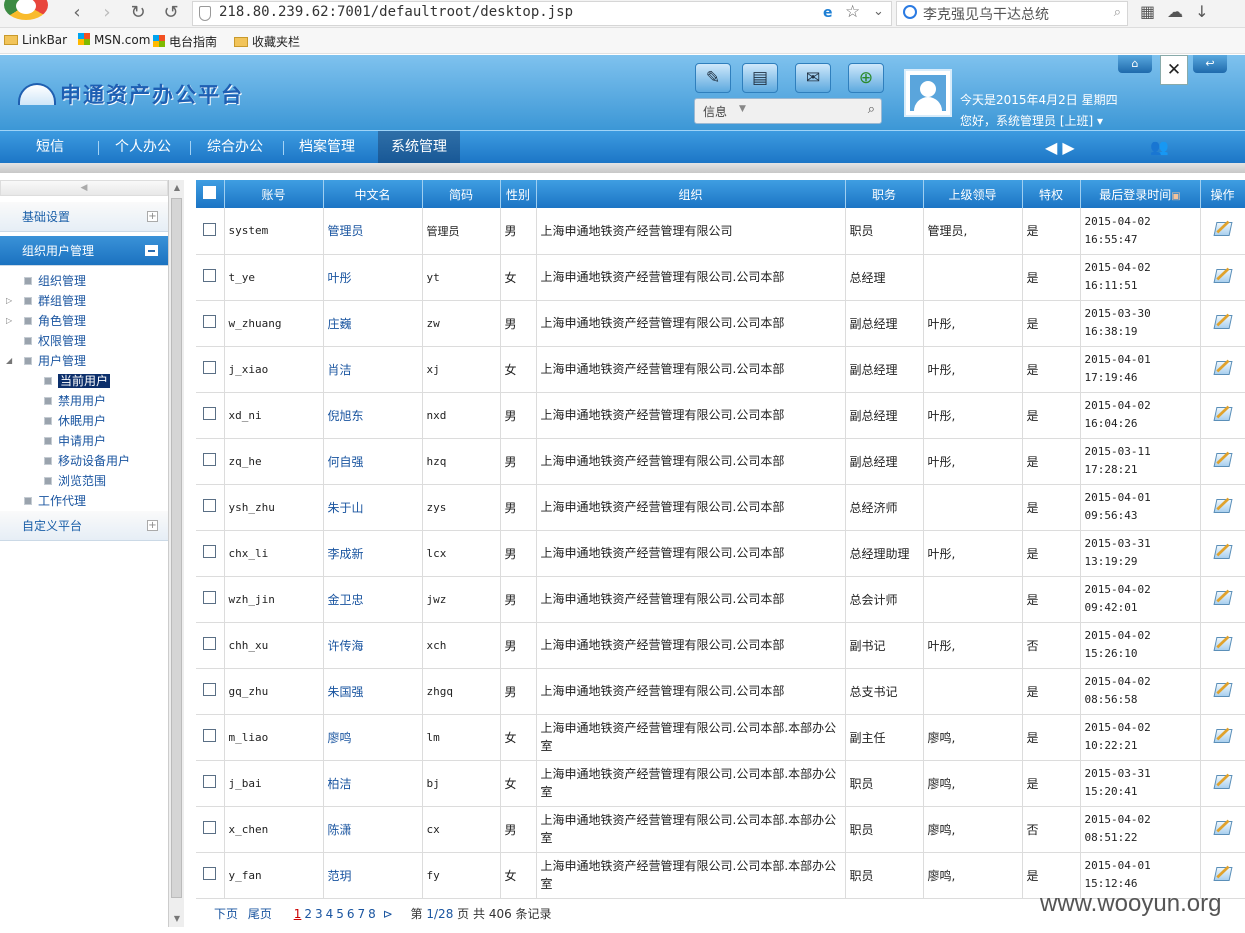  Describe the element at coordinates (373, 507) in the screenshot. I see `cell-name: 朱于山` at that location.